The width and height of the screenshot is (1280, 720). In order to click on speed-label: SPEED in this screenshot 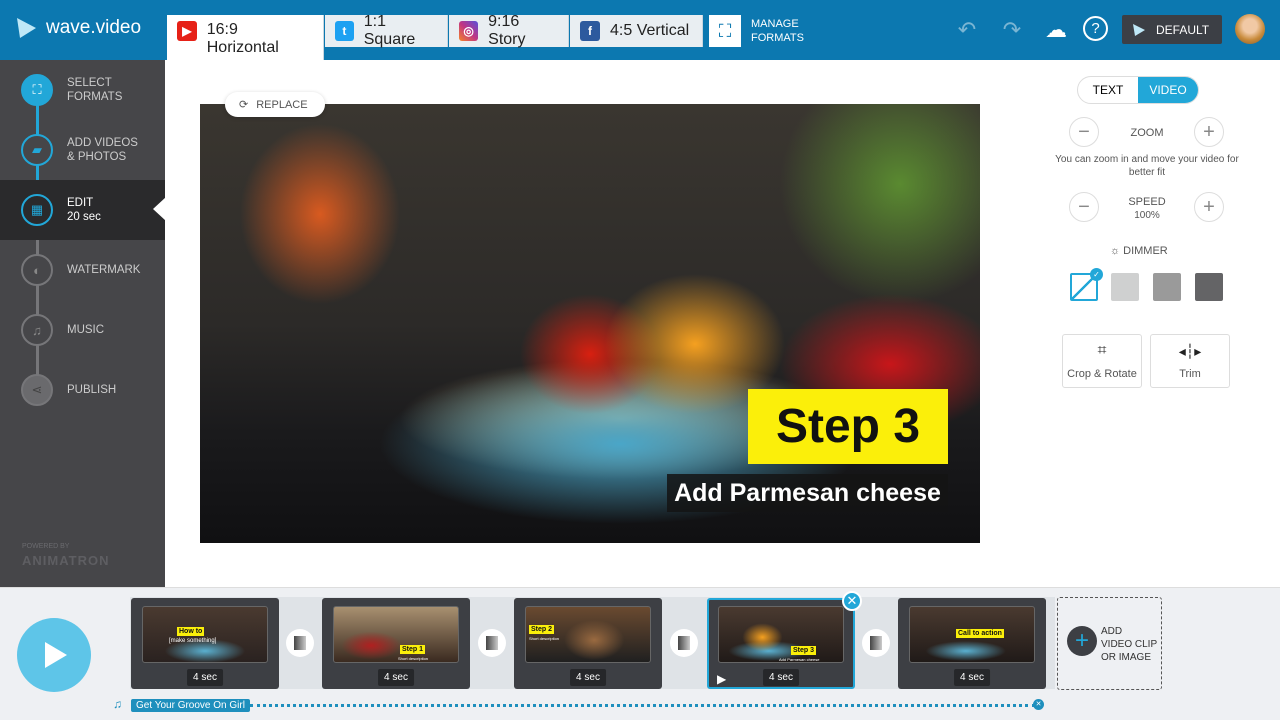, I will do `click(1147, 202)`.